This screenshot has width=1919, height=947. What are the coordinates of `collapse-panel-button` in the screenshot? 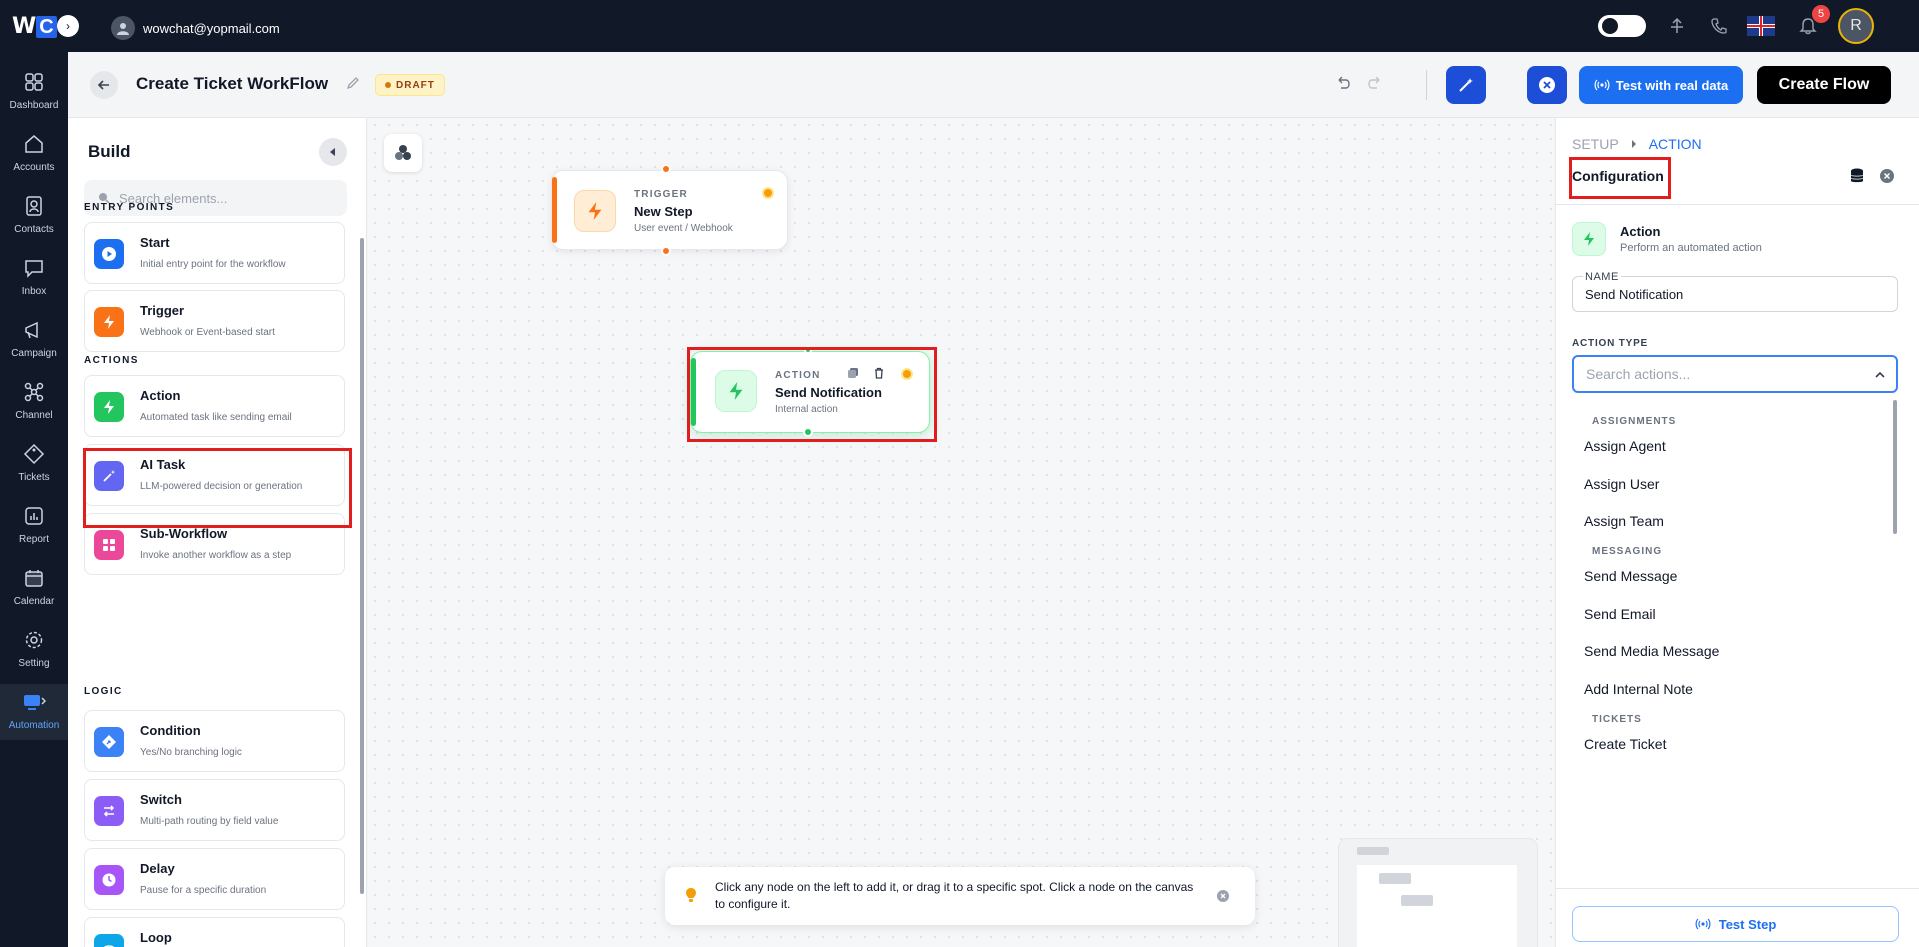 It's located at (333, 152).